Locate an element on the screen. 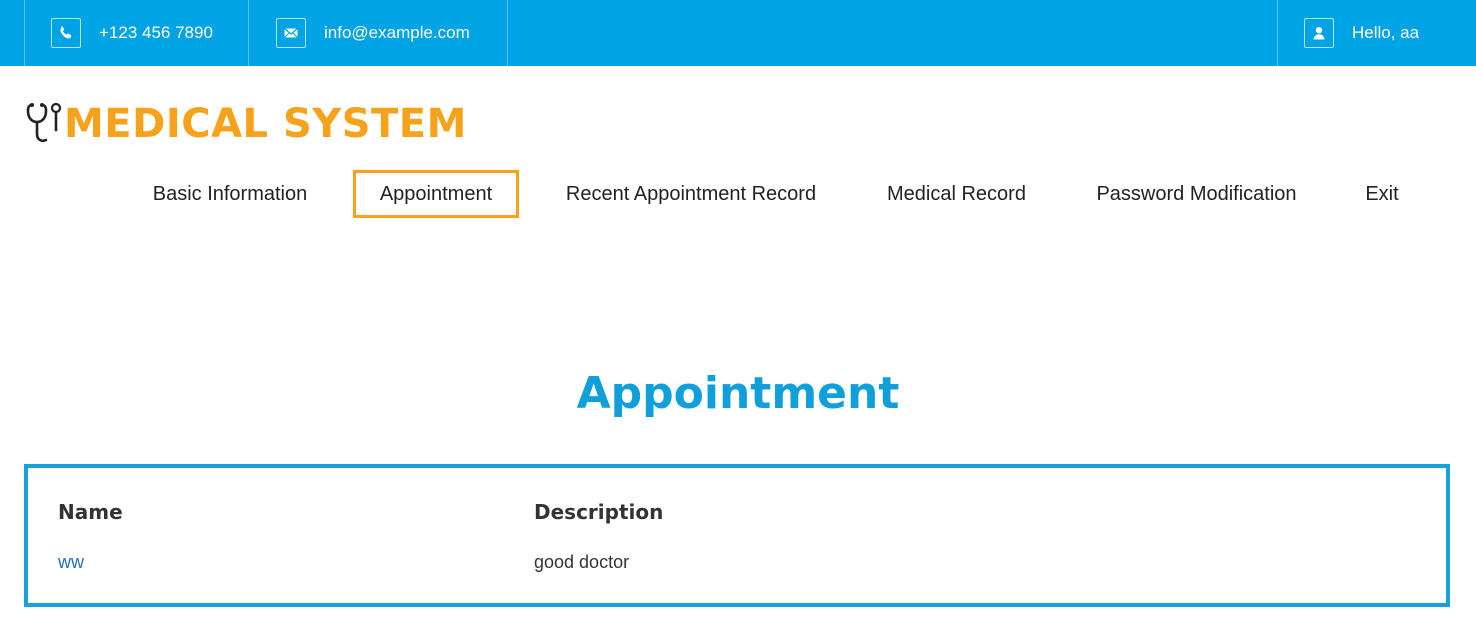  contact-email: info@example.com is located at coordinates (378, 33).